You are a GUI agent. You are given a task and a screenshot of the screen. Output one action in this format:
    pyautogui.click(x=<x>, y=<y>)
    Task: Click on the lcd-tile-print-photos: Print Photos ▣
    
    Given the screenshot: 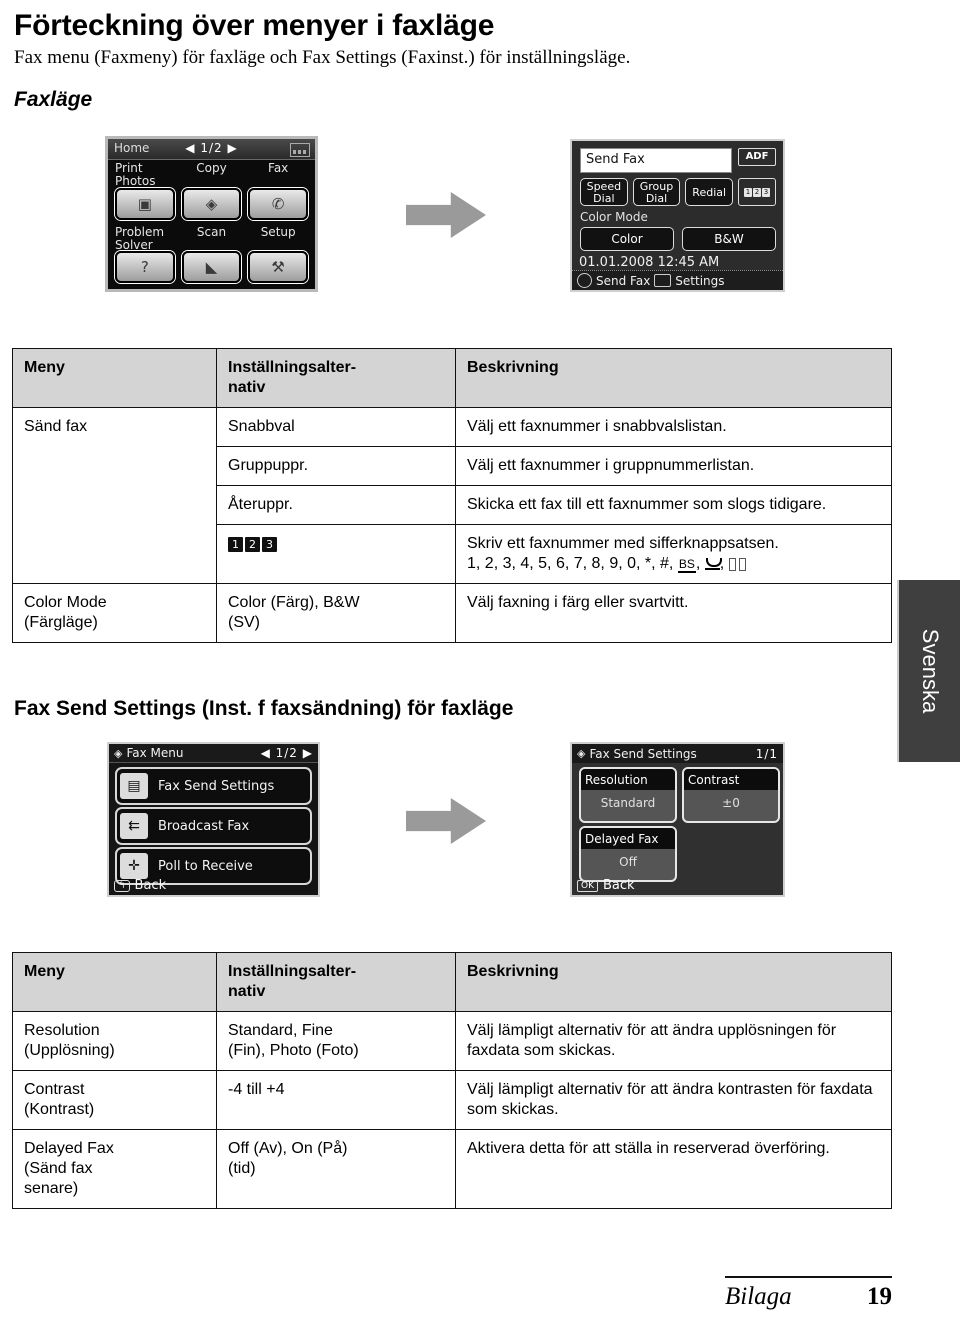 What is the action you would take?
    pyautogui.click(x=145, y=192)
    